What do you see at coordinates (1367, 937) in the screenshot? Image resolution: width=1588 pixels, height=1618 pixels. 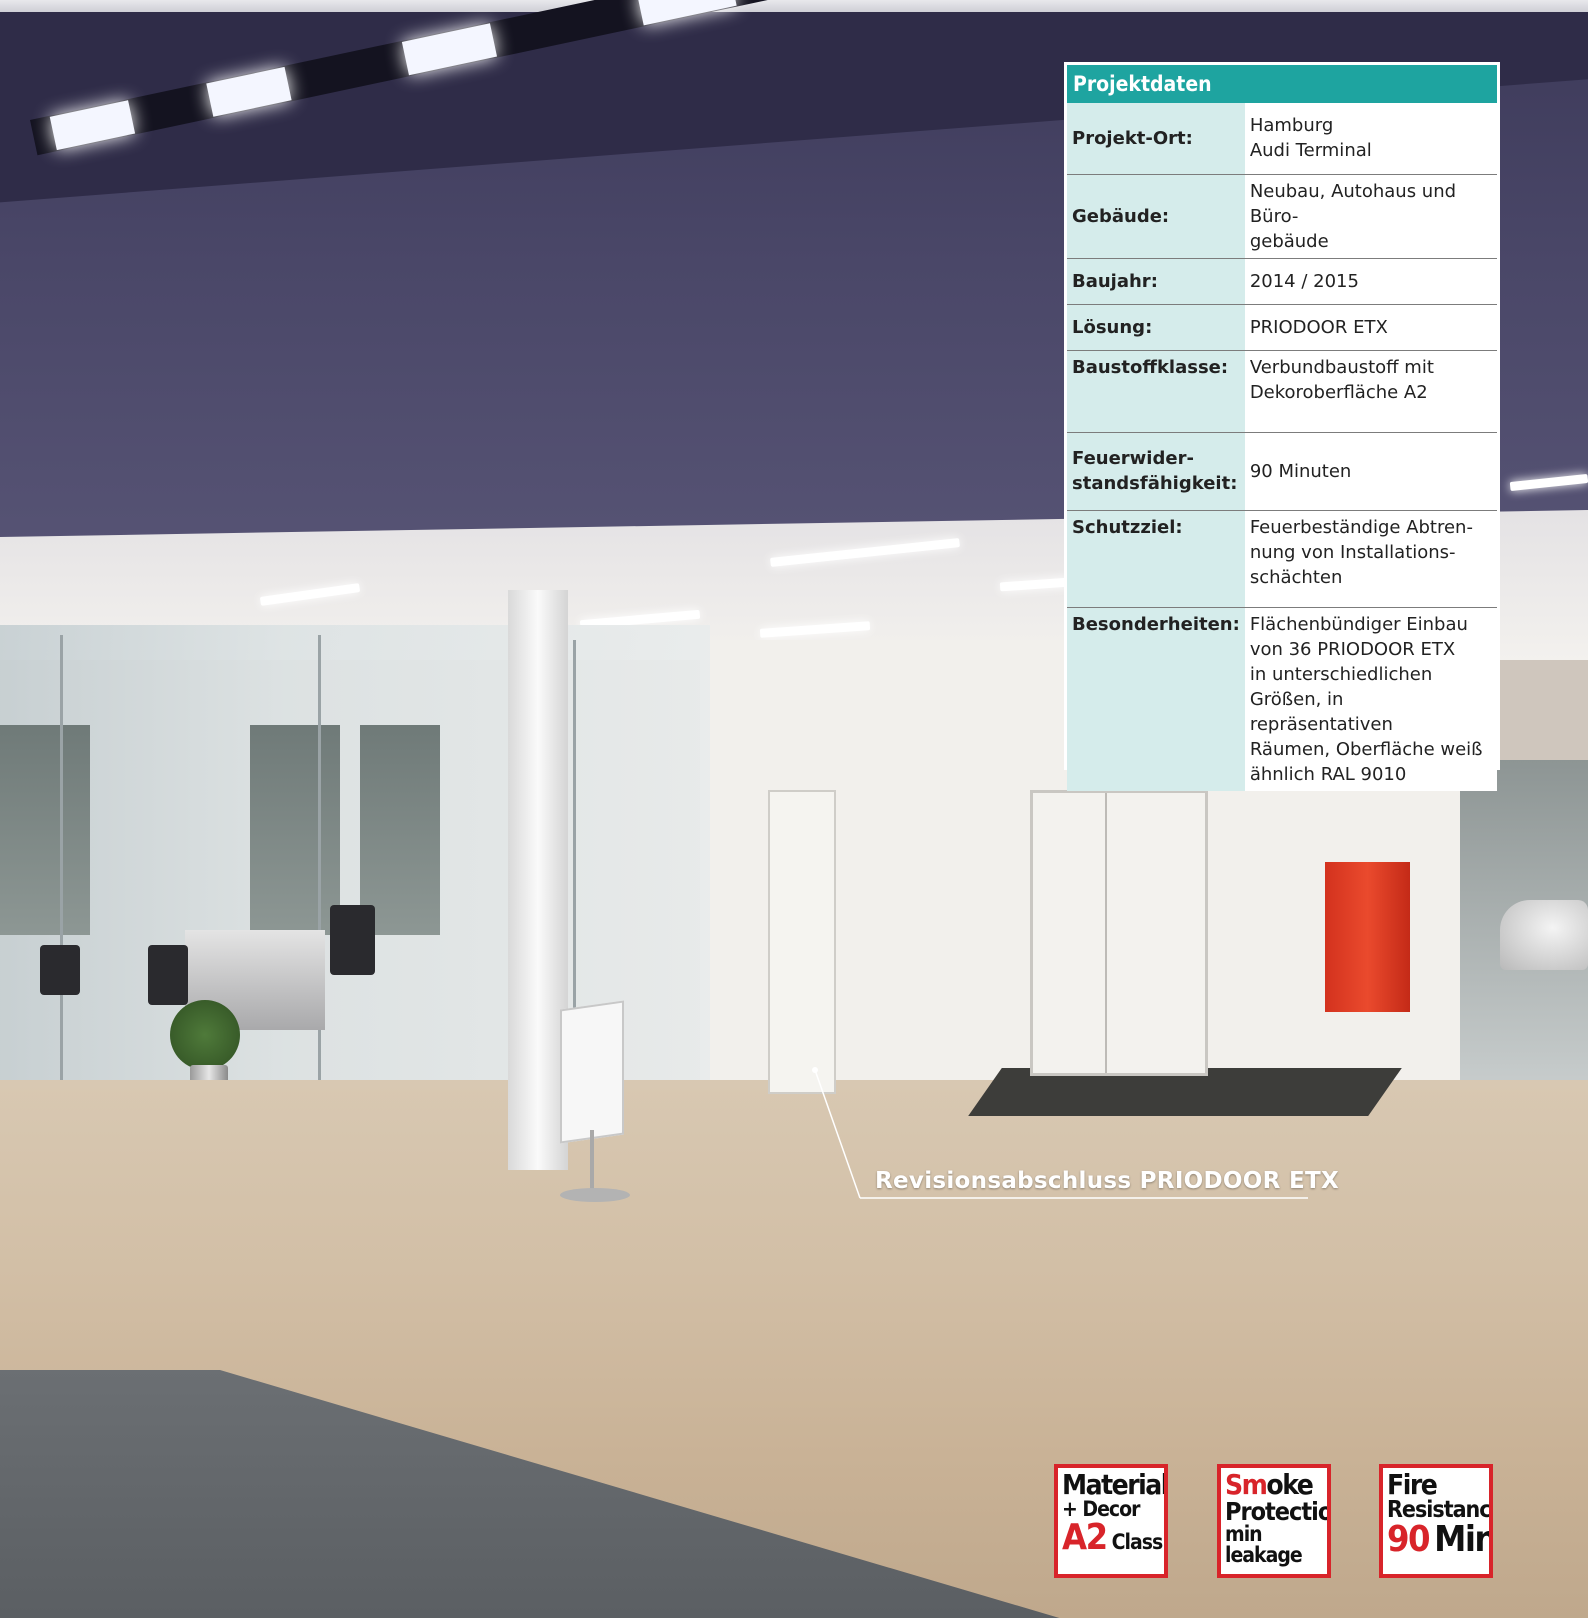 I see `fire-hose-cabinet` at bounding box center [1367, 937].